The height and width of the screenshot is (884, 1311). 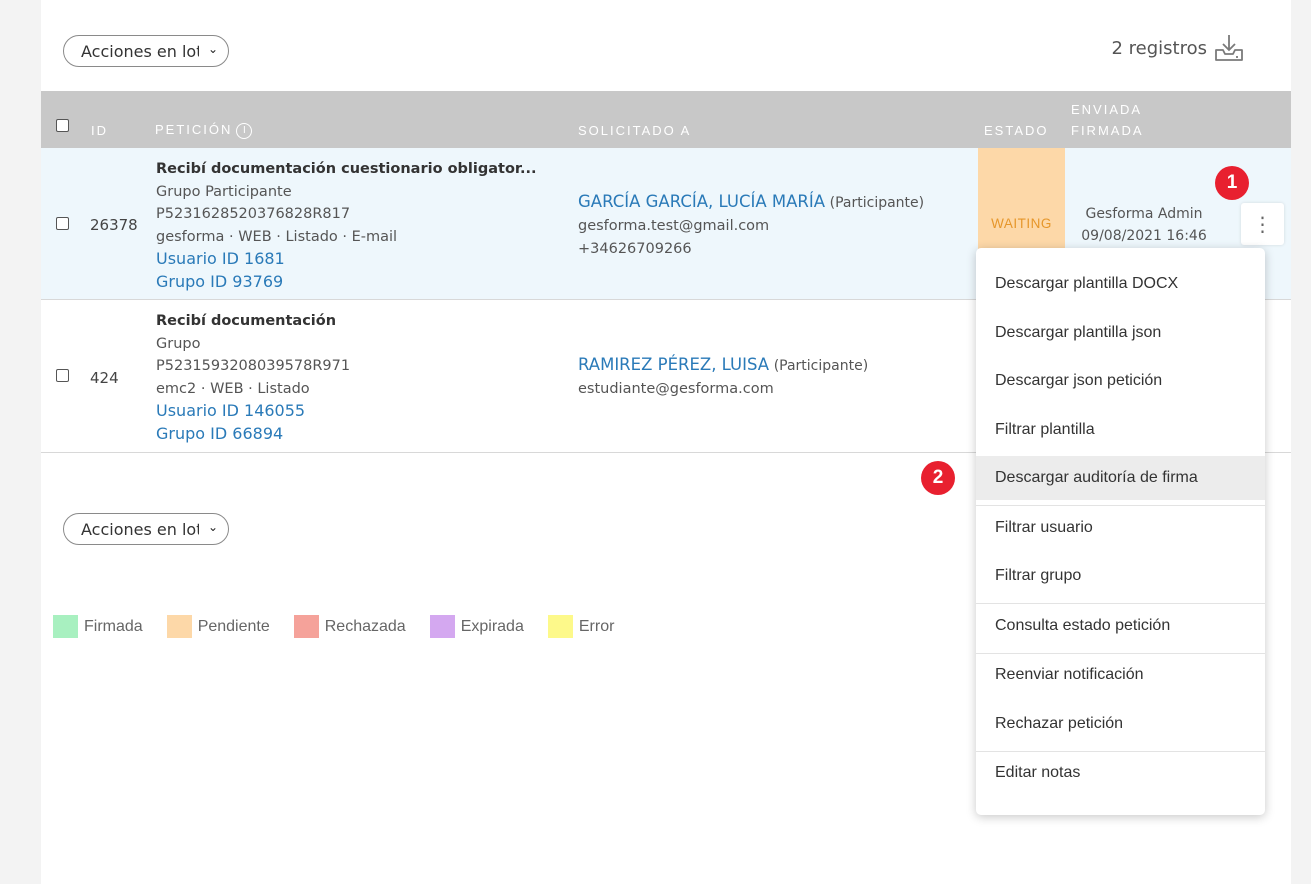 I want to click on sent-date: 09/08/2021 16:46, so click(x=1144, y=236).